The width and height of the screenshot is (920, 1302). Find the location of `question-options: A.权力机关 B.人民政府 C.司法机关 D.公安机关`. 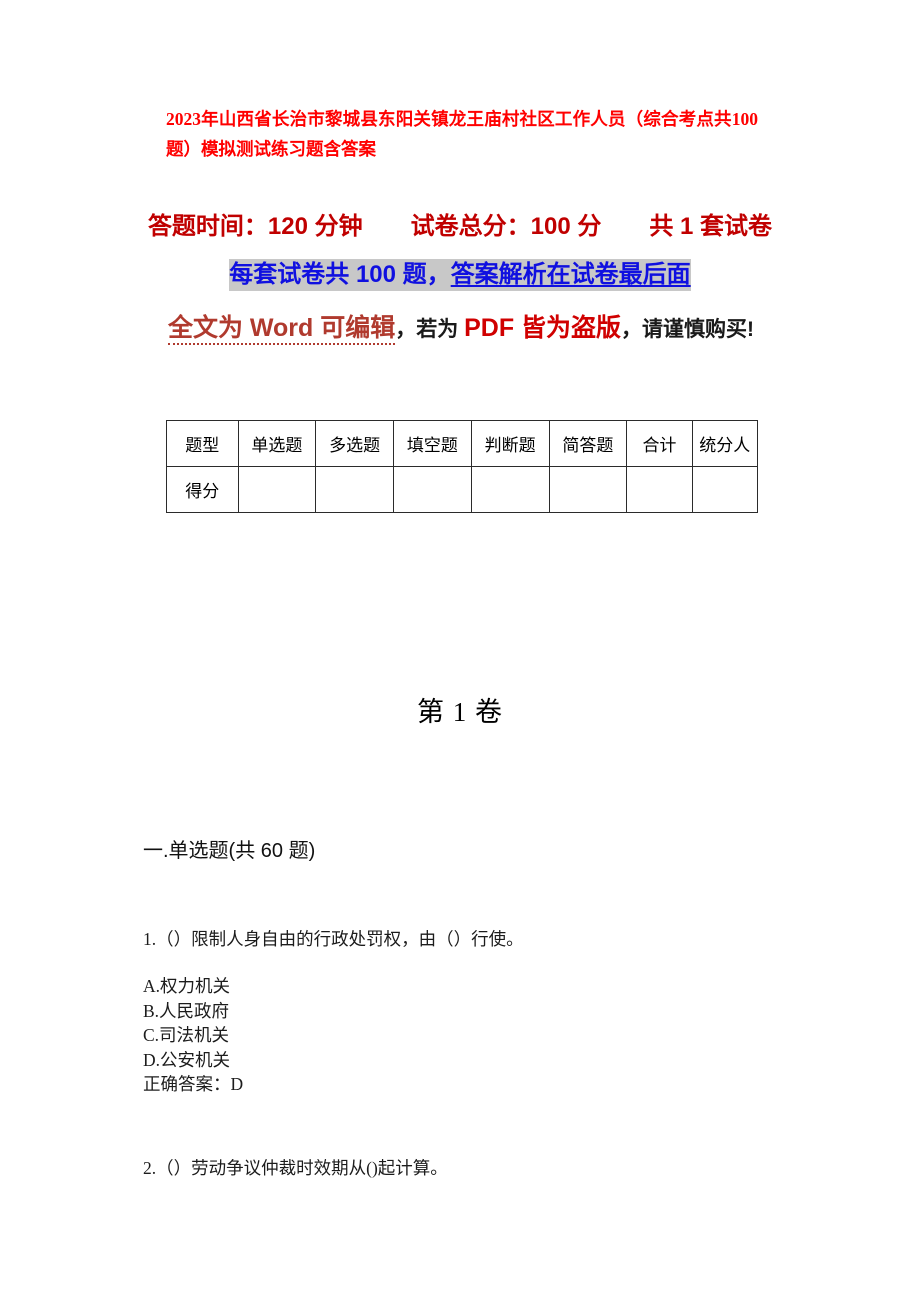

question-options: A.权力机关 B.人民政府 C.司法机关 D.公安机关 is located at coordinates (463, 1023).